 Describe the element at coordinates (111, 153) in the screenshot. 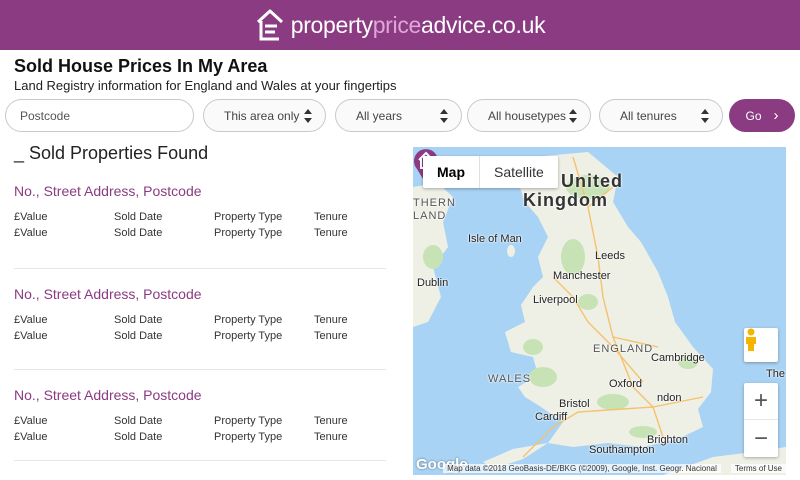

I see `results-count: _ Sold Properties Found` at that location.